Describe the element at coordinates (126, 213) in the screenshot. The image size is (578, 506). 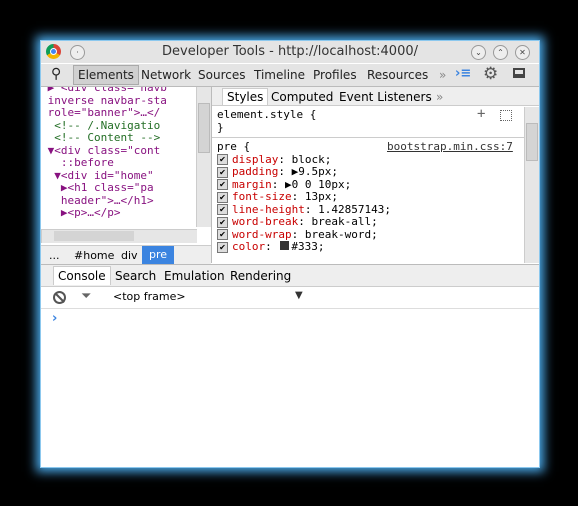
I see `dom-node: ▶<p>…</p>` at that location.